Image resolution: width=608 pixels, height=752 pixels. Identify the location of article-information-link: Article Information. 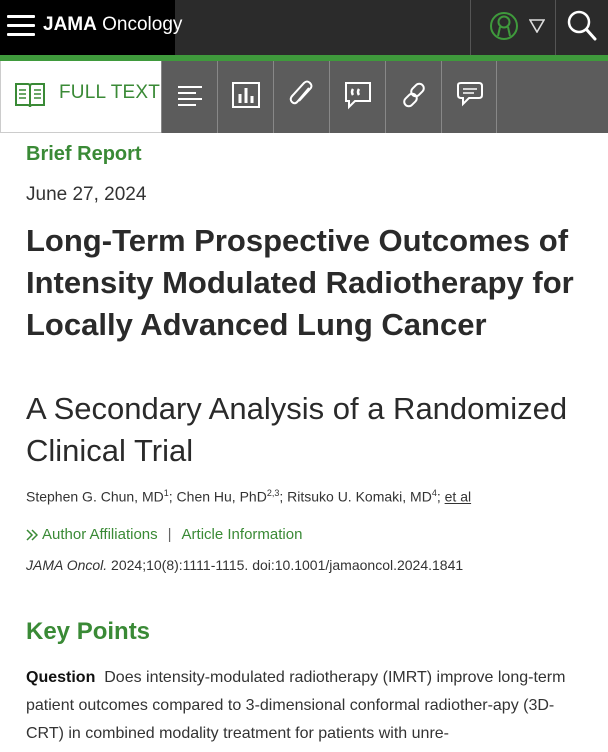
(242, 534).